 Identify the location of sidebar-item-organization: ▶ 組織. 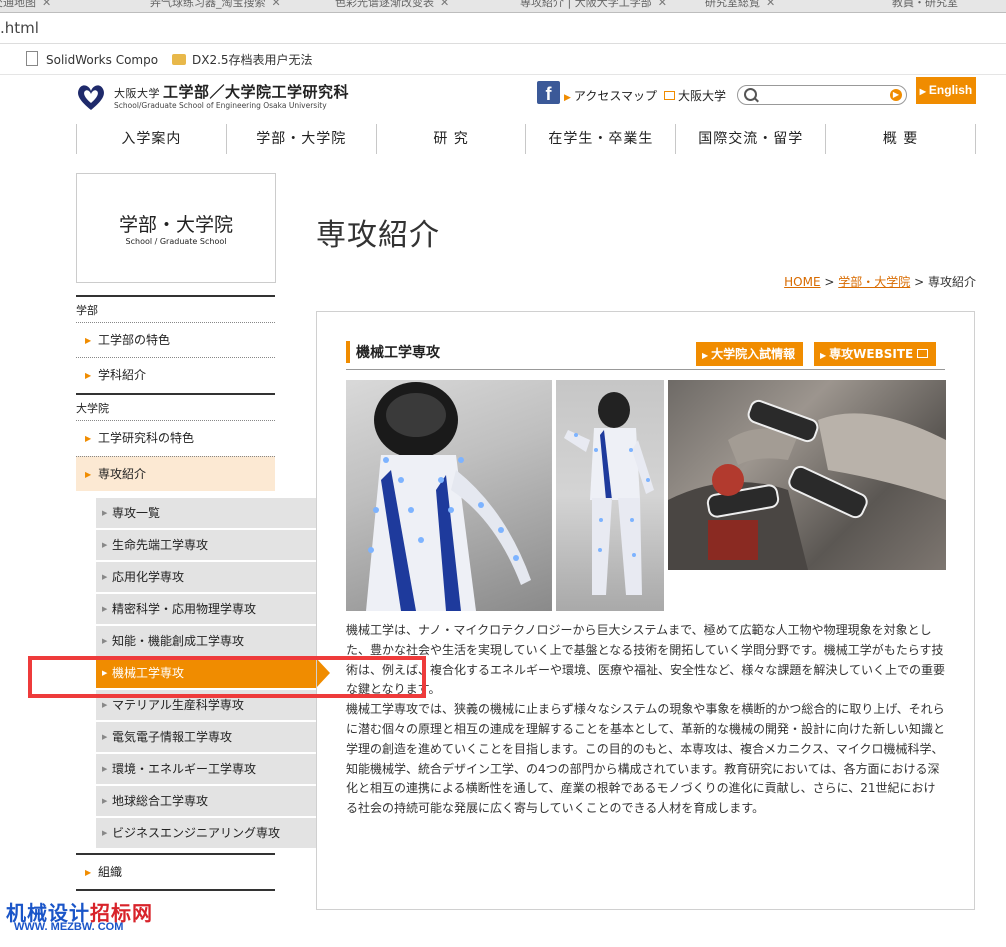
(175, 870).